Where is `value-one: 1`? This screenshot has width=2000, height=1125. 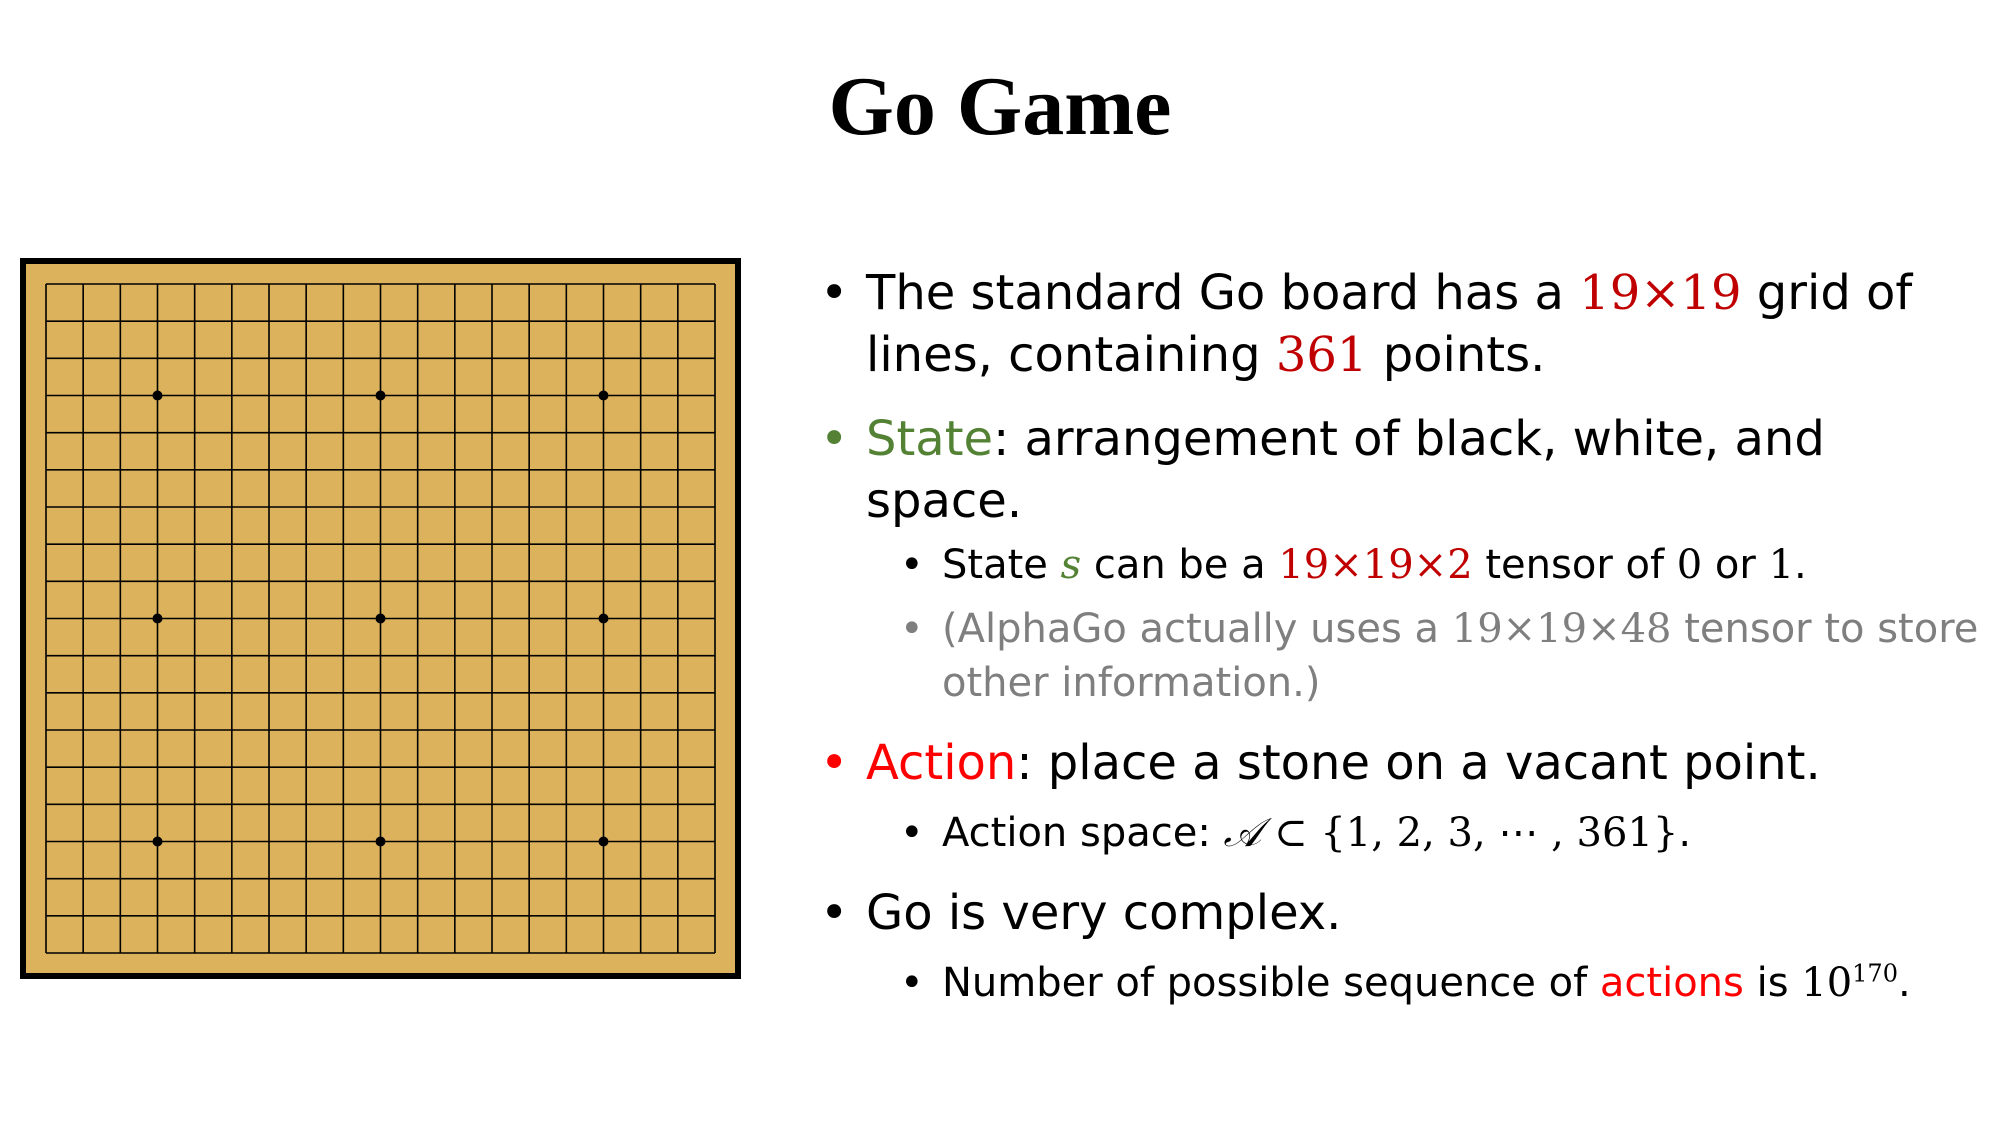 value-one: 1 is located at coordinates (1781, 565).